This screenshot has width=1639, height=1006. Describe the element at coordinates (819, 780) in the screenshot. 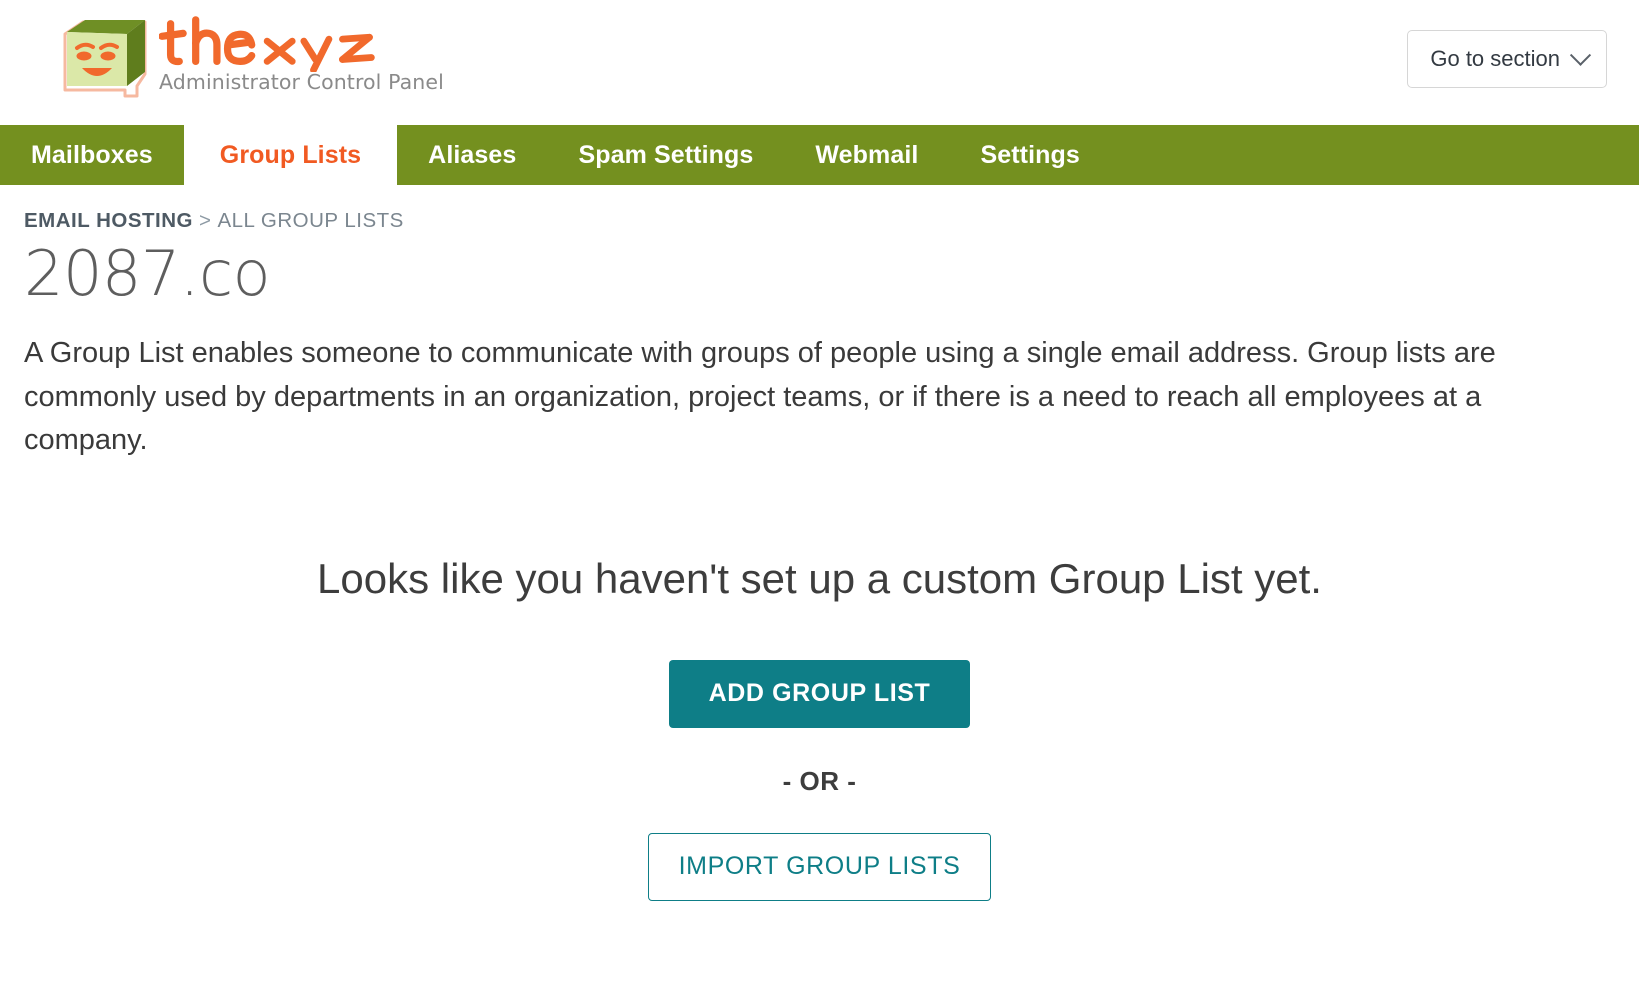

I see `or-divider-label: - OR -` at that location.